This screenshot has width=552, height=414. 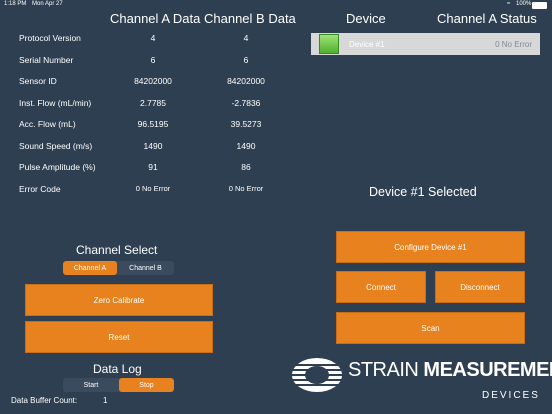 I want to click on data-buffer-label: Data Buffer Count:, so click(x=44, y=400).